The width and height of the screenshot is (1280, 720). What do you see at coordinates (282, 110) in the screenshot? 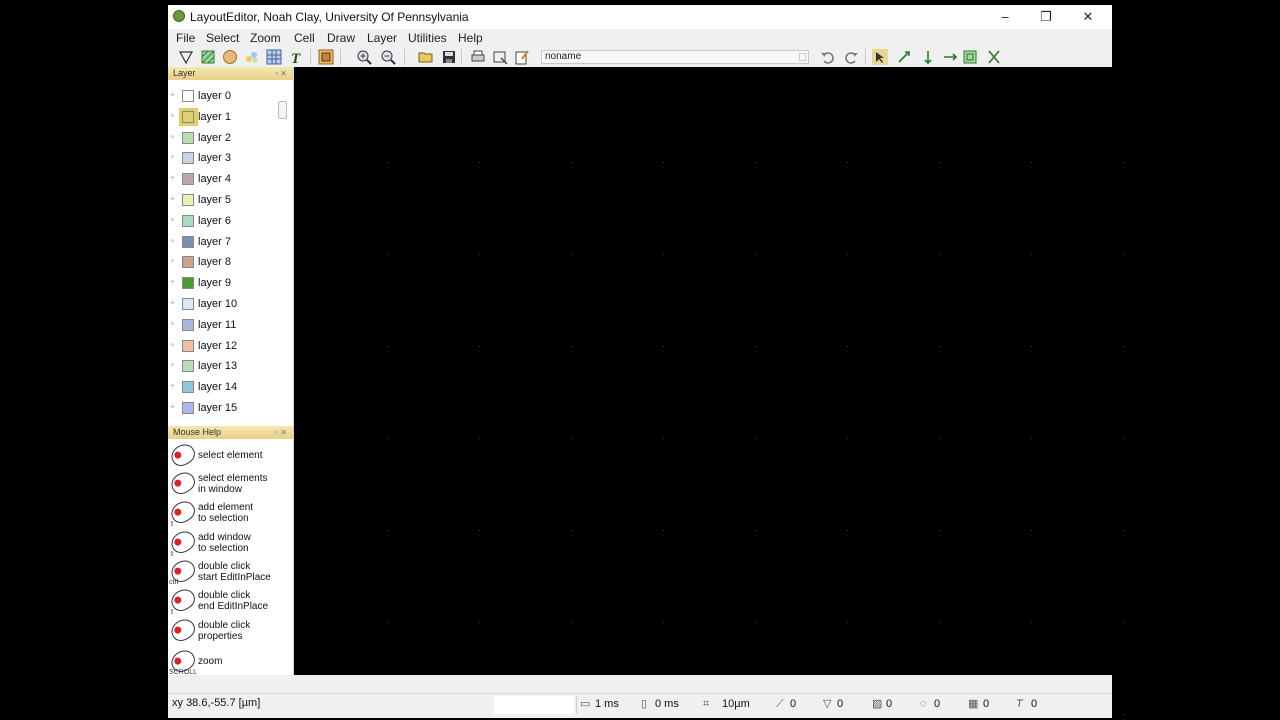
I see `layer-list-scrollbar` at bounding box center [282, 110].